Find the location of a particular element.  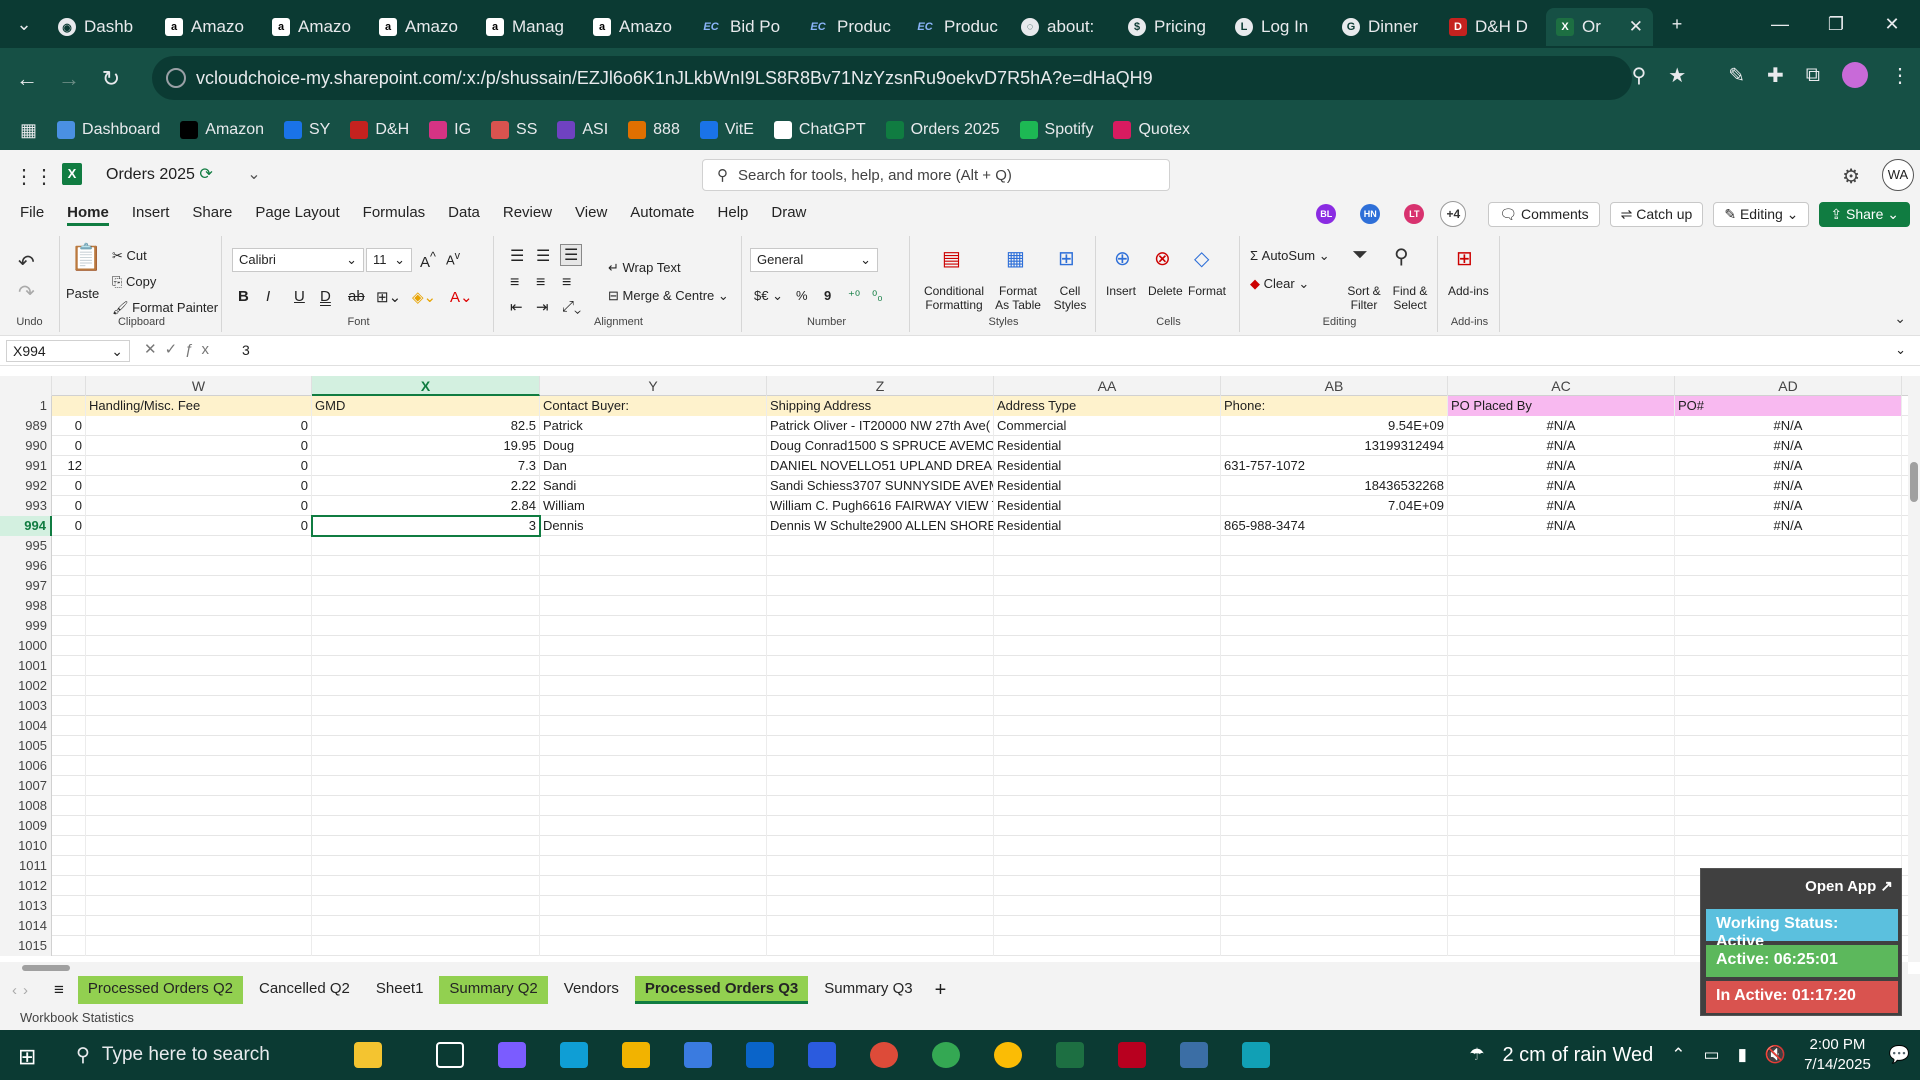

conditional-formatting-button: Conditional Formatting is located at coordinates (954, 298).